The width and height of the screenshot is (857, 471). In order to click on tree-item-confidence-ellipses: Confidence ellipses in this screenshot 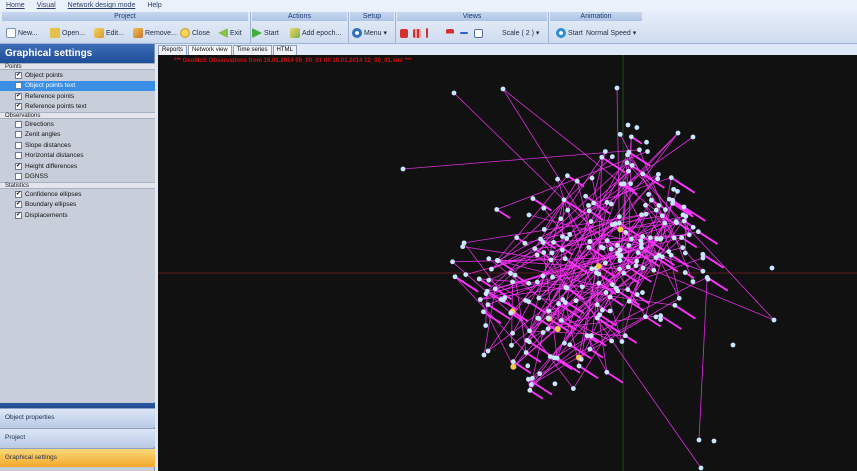, I will do `click(77, 194)`.